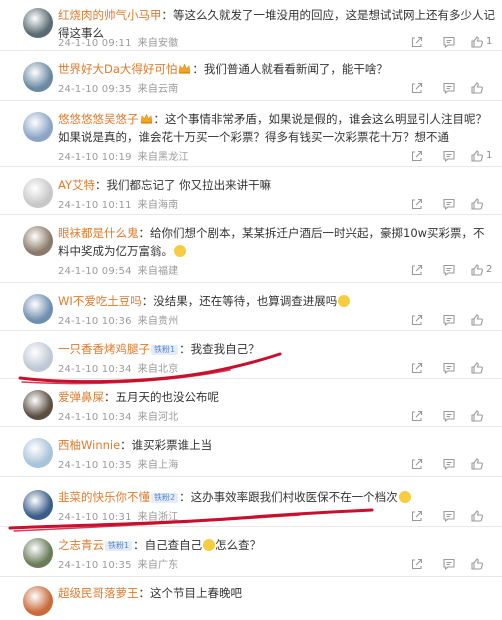  I want to click on comment-text: 这个节目上春晚吧, so click(196, 593).